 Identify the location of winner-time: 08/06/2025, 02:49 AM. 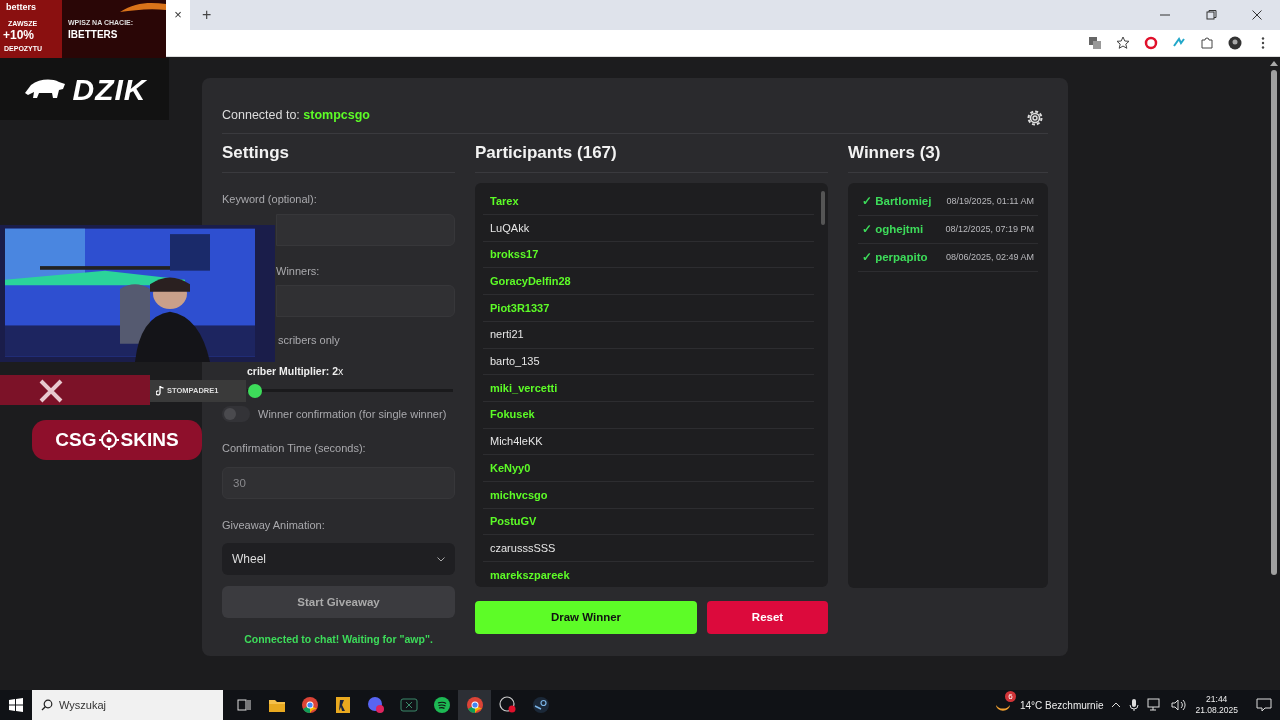
(989, 258).